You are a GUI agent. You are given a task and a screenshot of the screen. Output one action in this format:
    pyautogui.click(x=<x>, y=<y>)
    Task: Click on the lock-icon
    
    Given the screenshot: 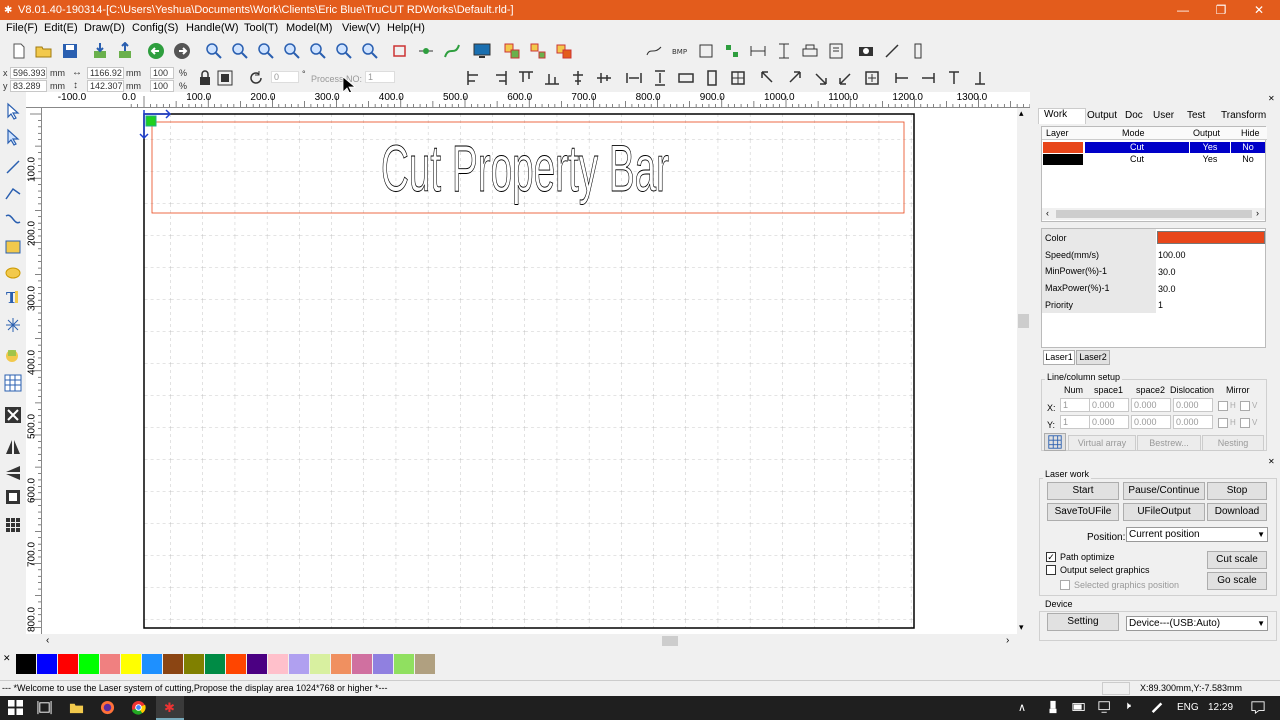 What is the action you would take?
    pyautogui.click(x=205, y=78)
    